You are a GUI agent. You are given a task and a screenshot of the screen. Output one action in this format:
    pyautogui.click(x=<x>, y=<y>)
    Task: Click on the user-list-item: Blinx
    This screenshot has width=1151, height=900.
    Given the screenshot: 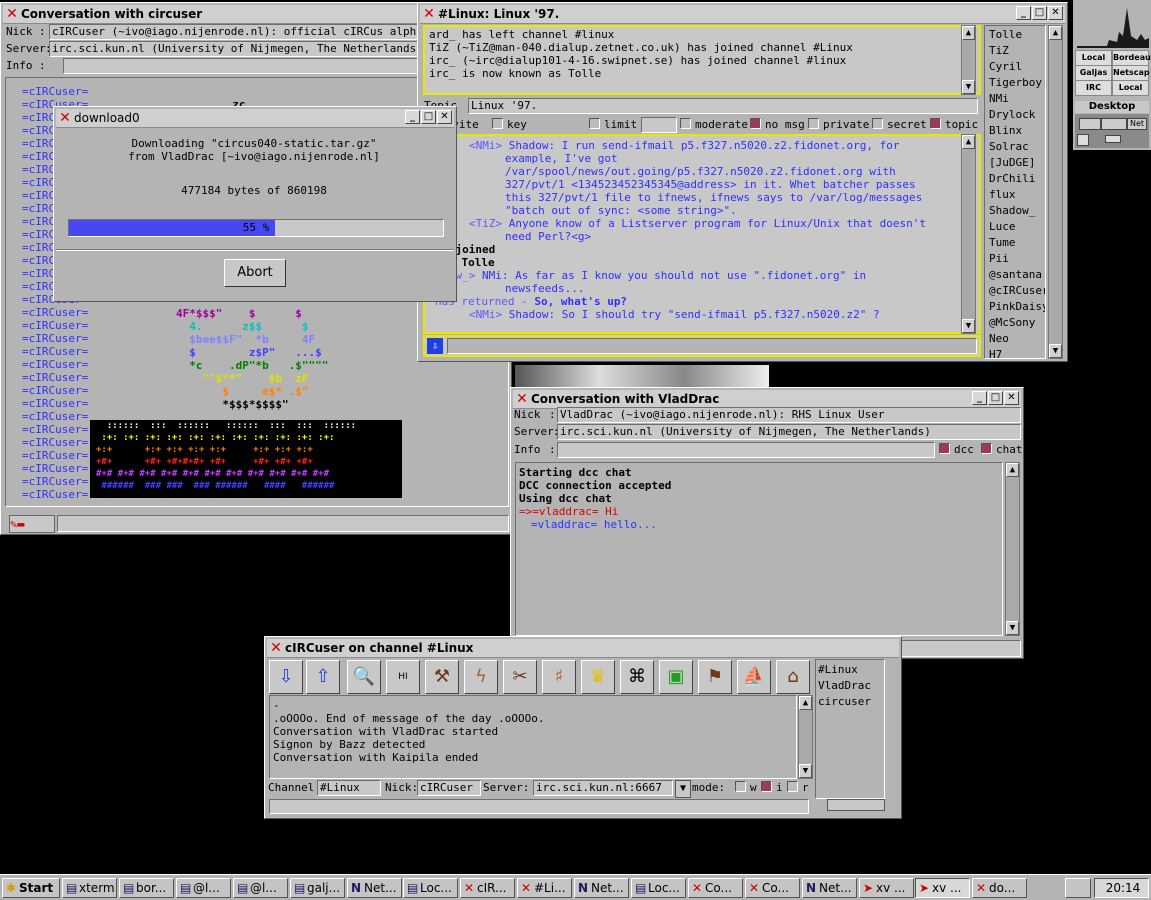 What is the action you would take?
    pyautogui.click(x=1017, y=131)
    